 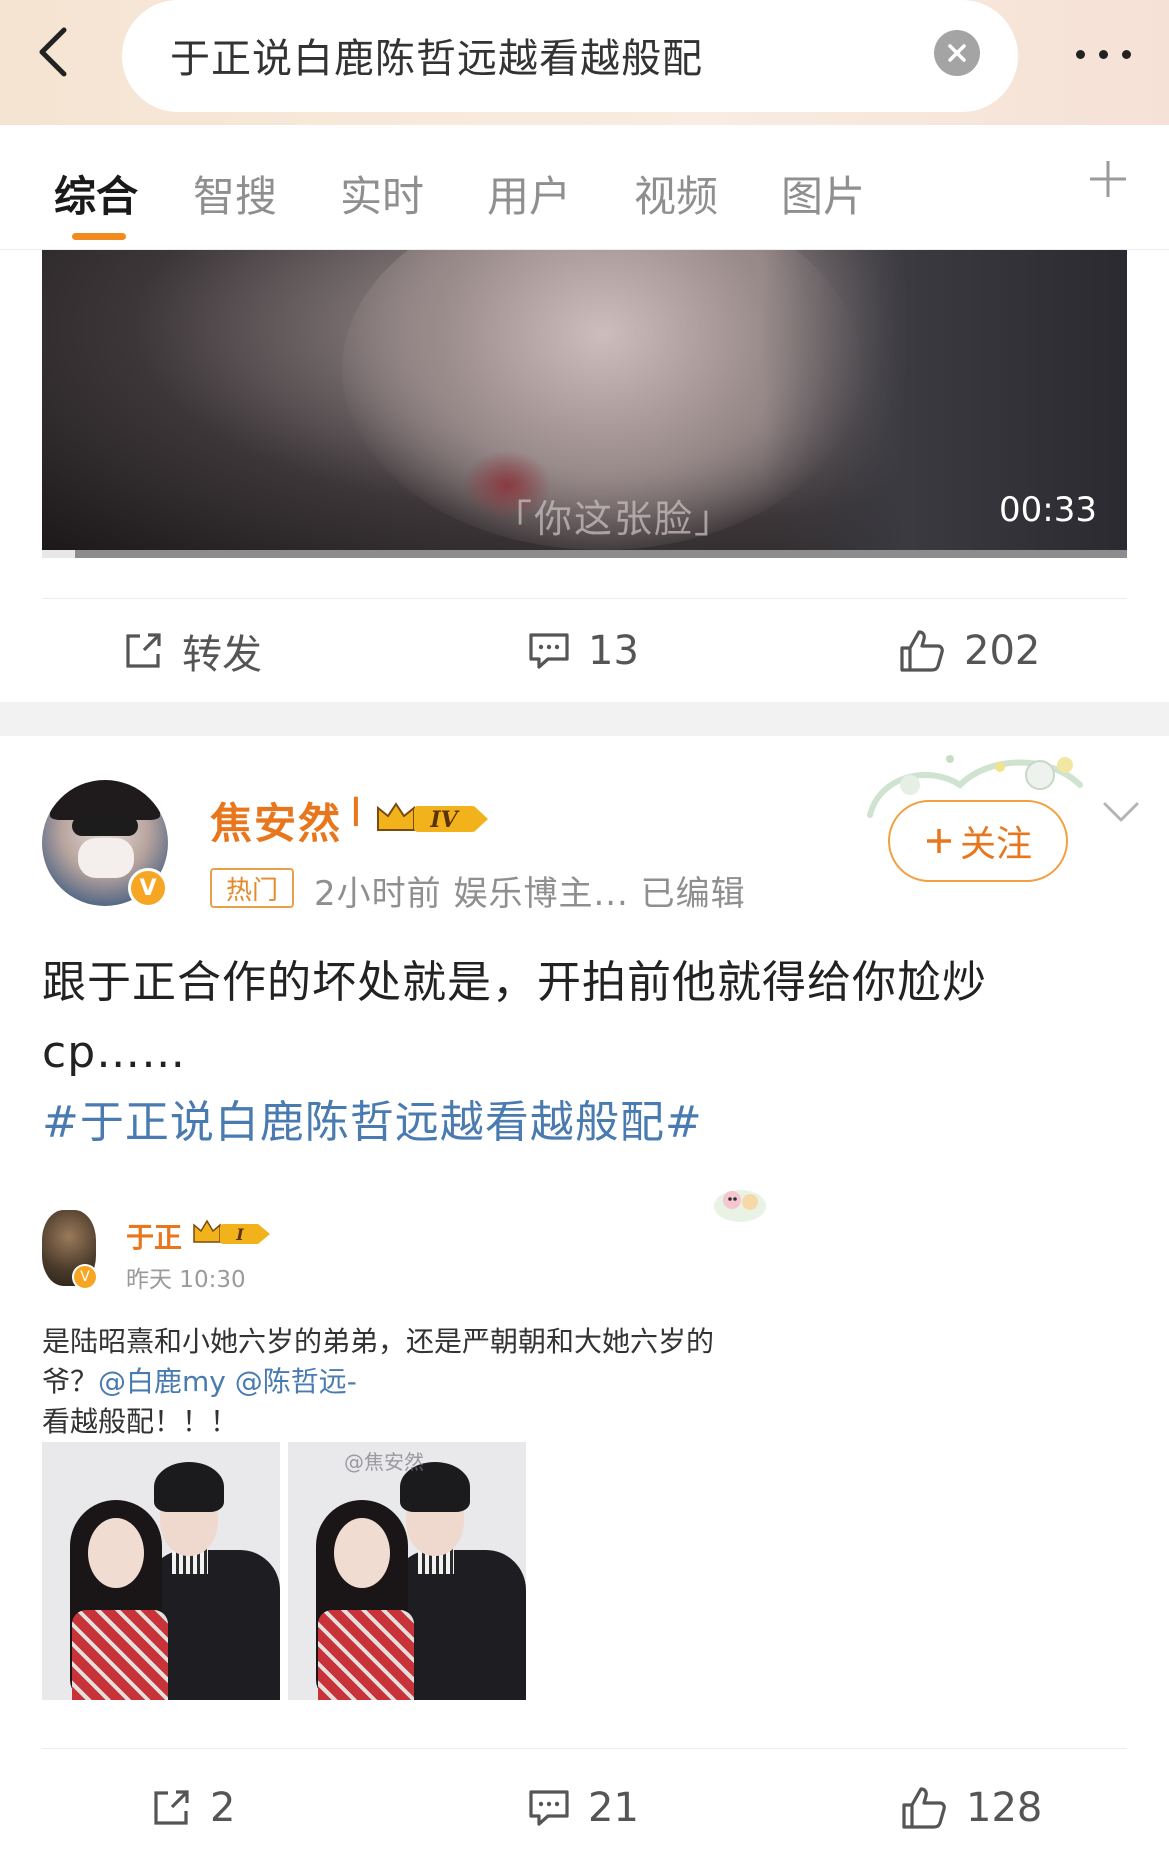 What do you see at coordinates (614, 519) in the screenshot?
I see `video-subtitle: 「你这张脸」` at bounding box center [614, 519].